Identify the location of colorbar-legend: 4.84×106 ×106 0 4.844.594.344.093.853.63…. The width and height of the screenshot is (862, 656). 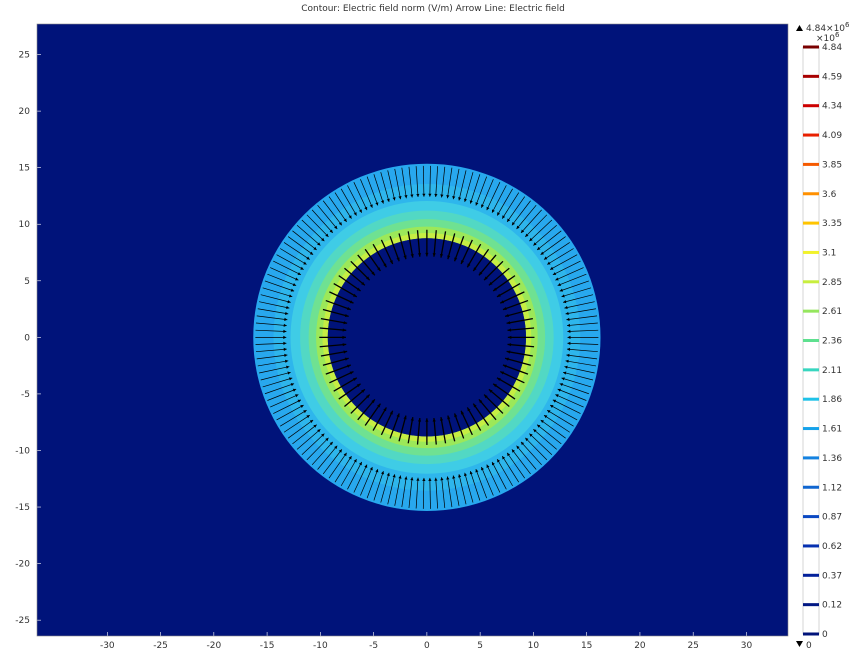
(823, 336).